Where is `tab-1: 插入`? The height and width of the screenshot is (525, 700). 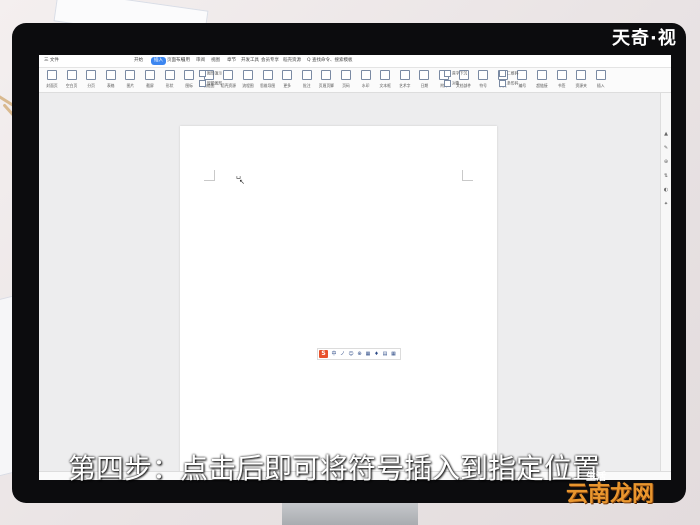 tab-1: 插入 is located at coordinates (158, 61).